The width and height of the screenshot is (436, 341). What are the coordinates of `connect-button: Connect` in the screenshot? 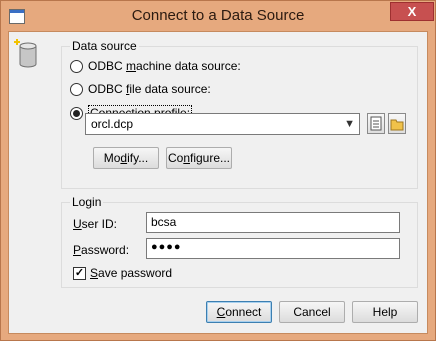 It's located at (239, 312).